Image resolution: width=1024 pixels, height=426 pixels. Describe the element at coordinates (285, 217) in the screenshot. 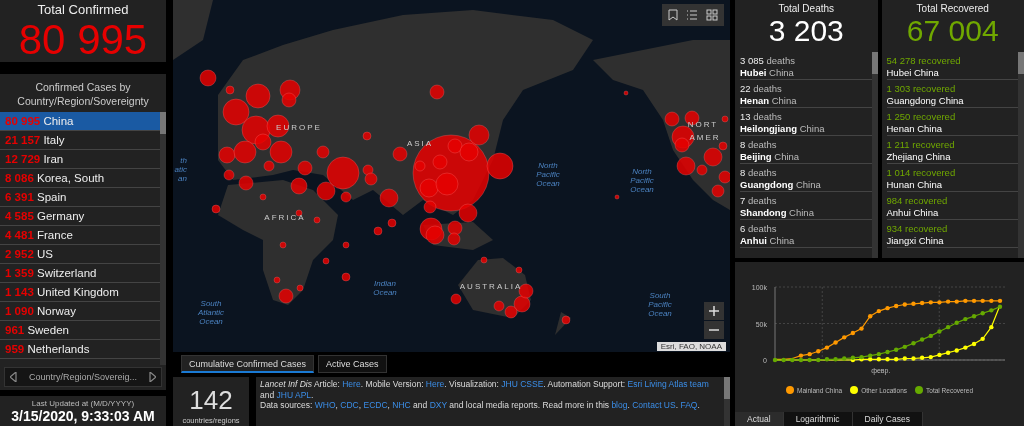

I see `region-label: AFRICA` at that location.